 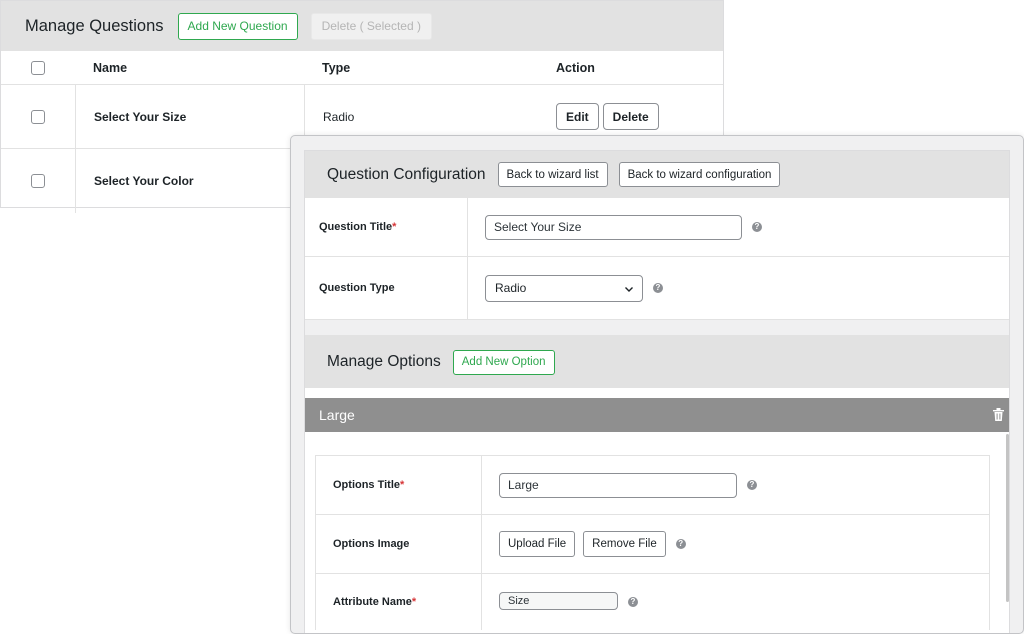 I want to click on question-type-select: Radio, so click(x=564, y=288).